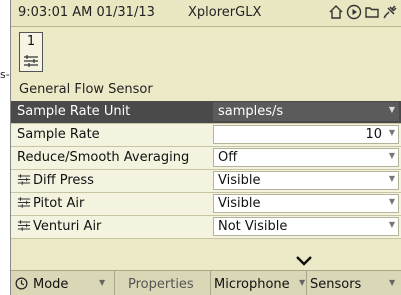 The height and width of the screenshot is (295, 401). I want to click on sample-rate-select: 10 ▼, so click(306, 134).